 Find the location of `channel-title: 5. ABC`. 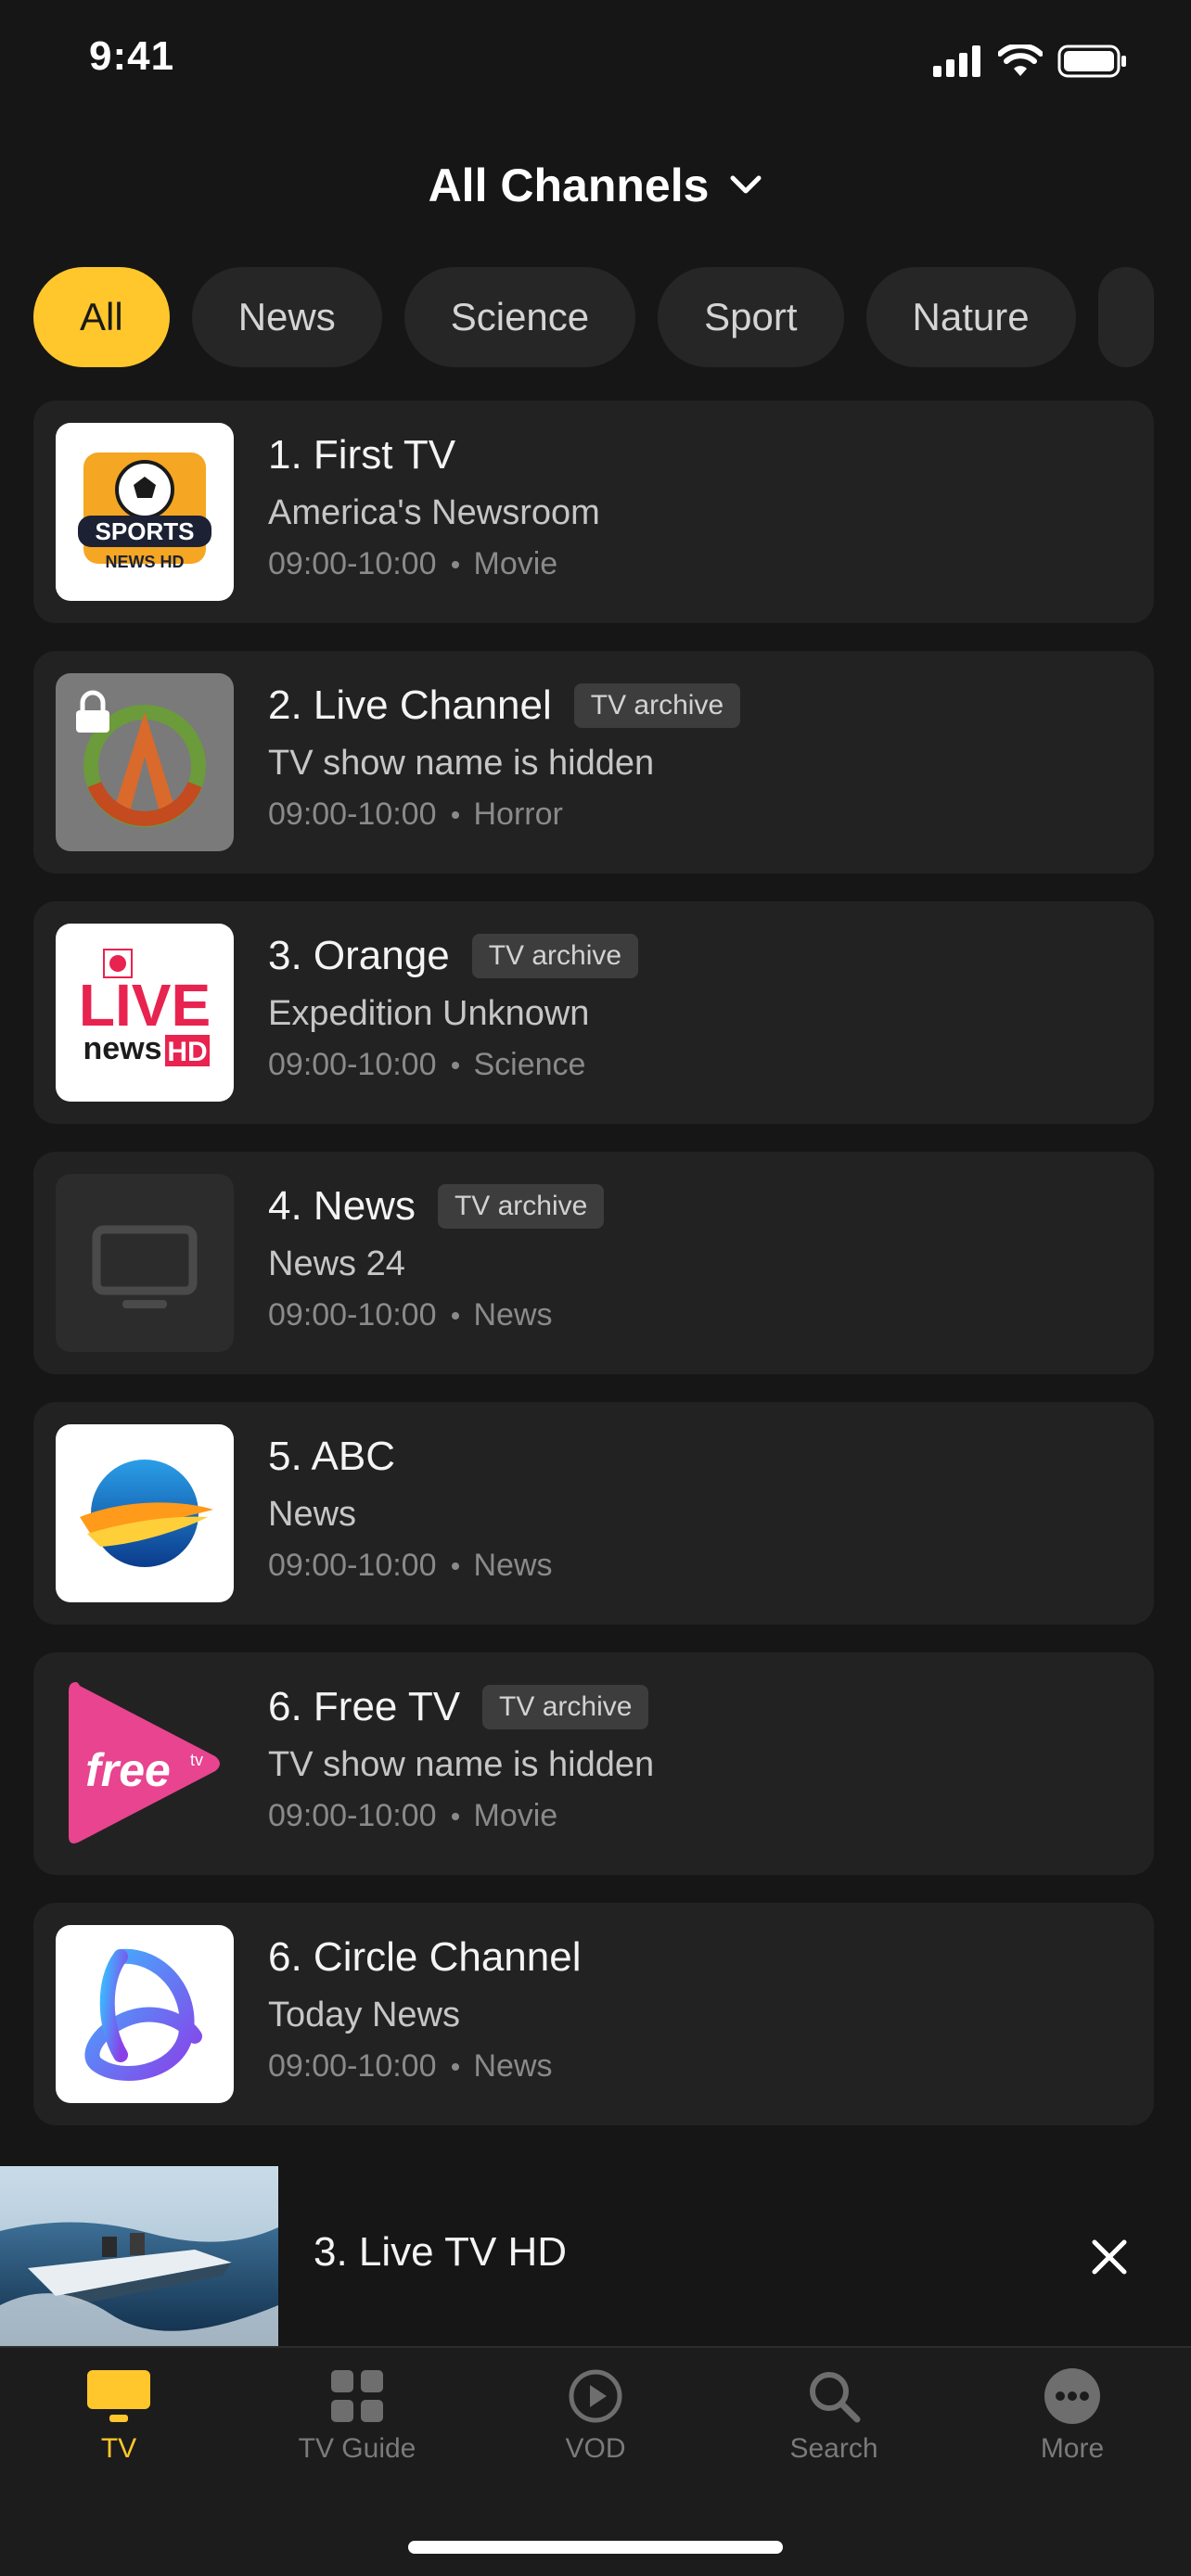

channel-title: 5. ABC is located at coordinates (331, 1457).